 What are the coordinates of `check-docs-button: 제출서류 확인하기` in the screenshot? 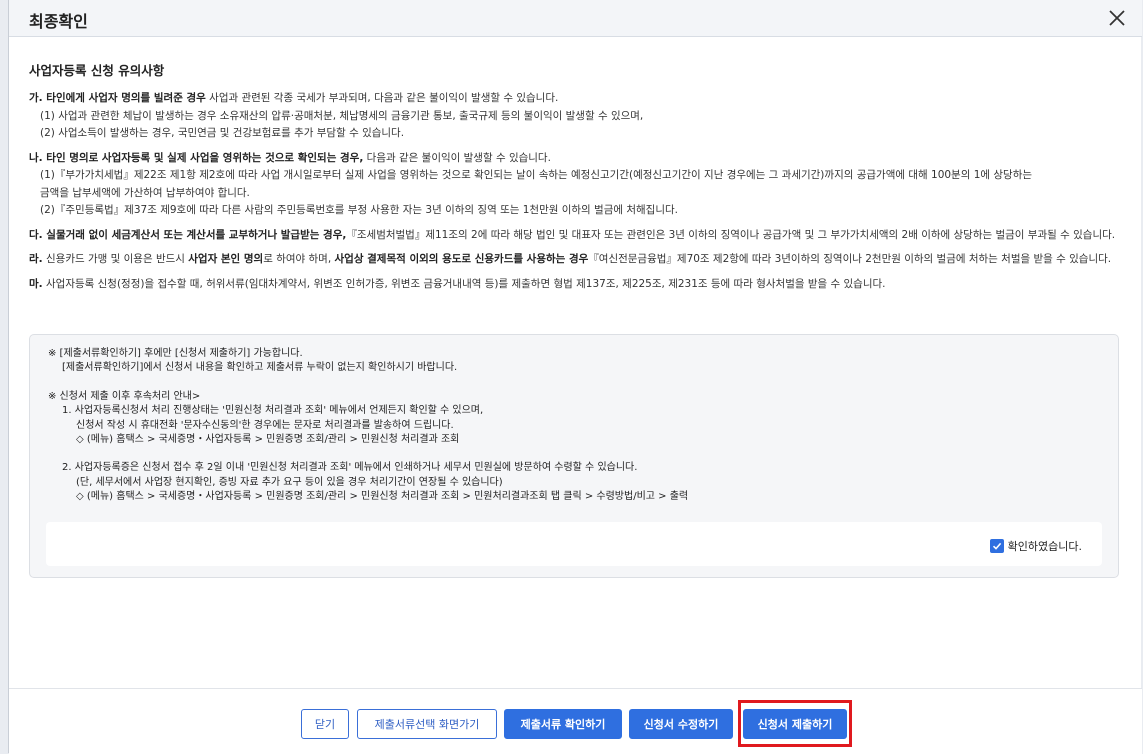 It's located at (563, 724).